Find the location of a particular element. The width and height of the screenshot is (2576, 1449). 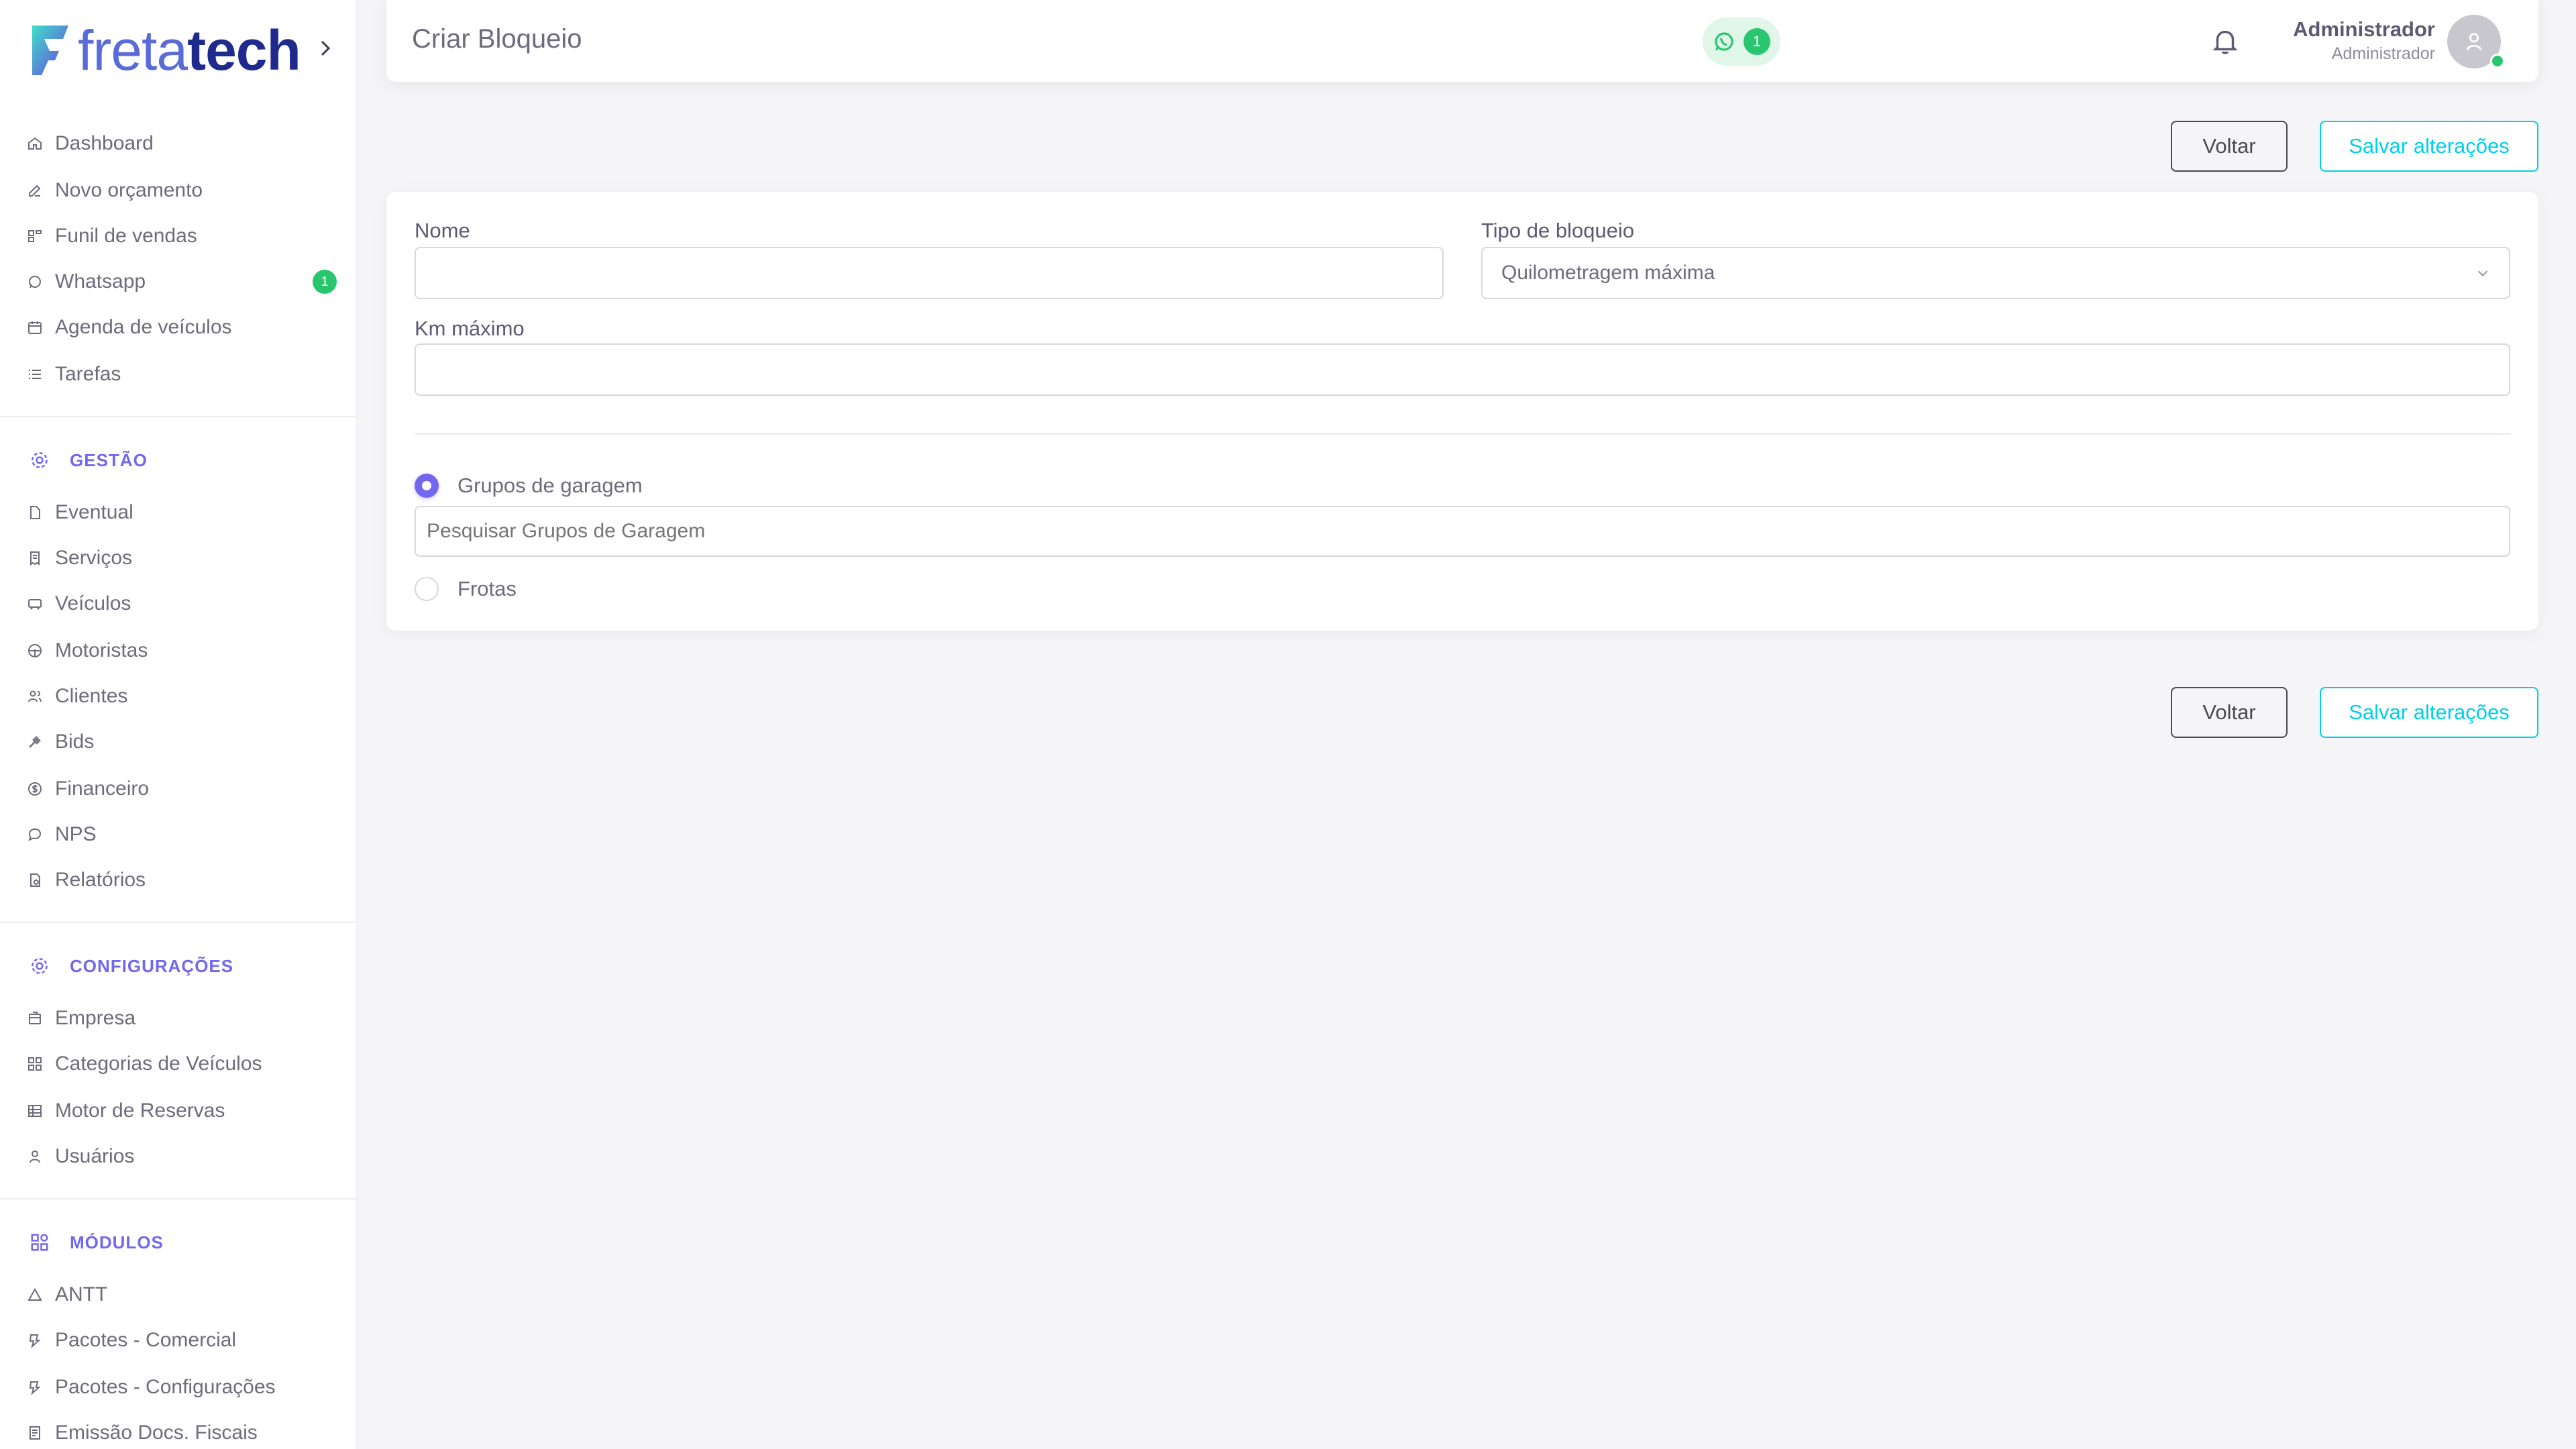

brand-name: fretatech is located at coordinates (189, 50).